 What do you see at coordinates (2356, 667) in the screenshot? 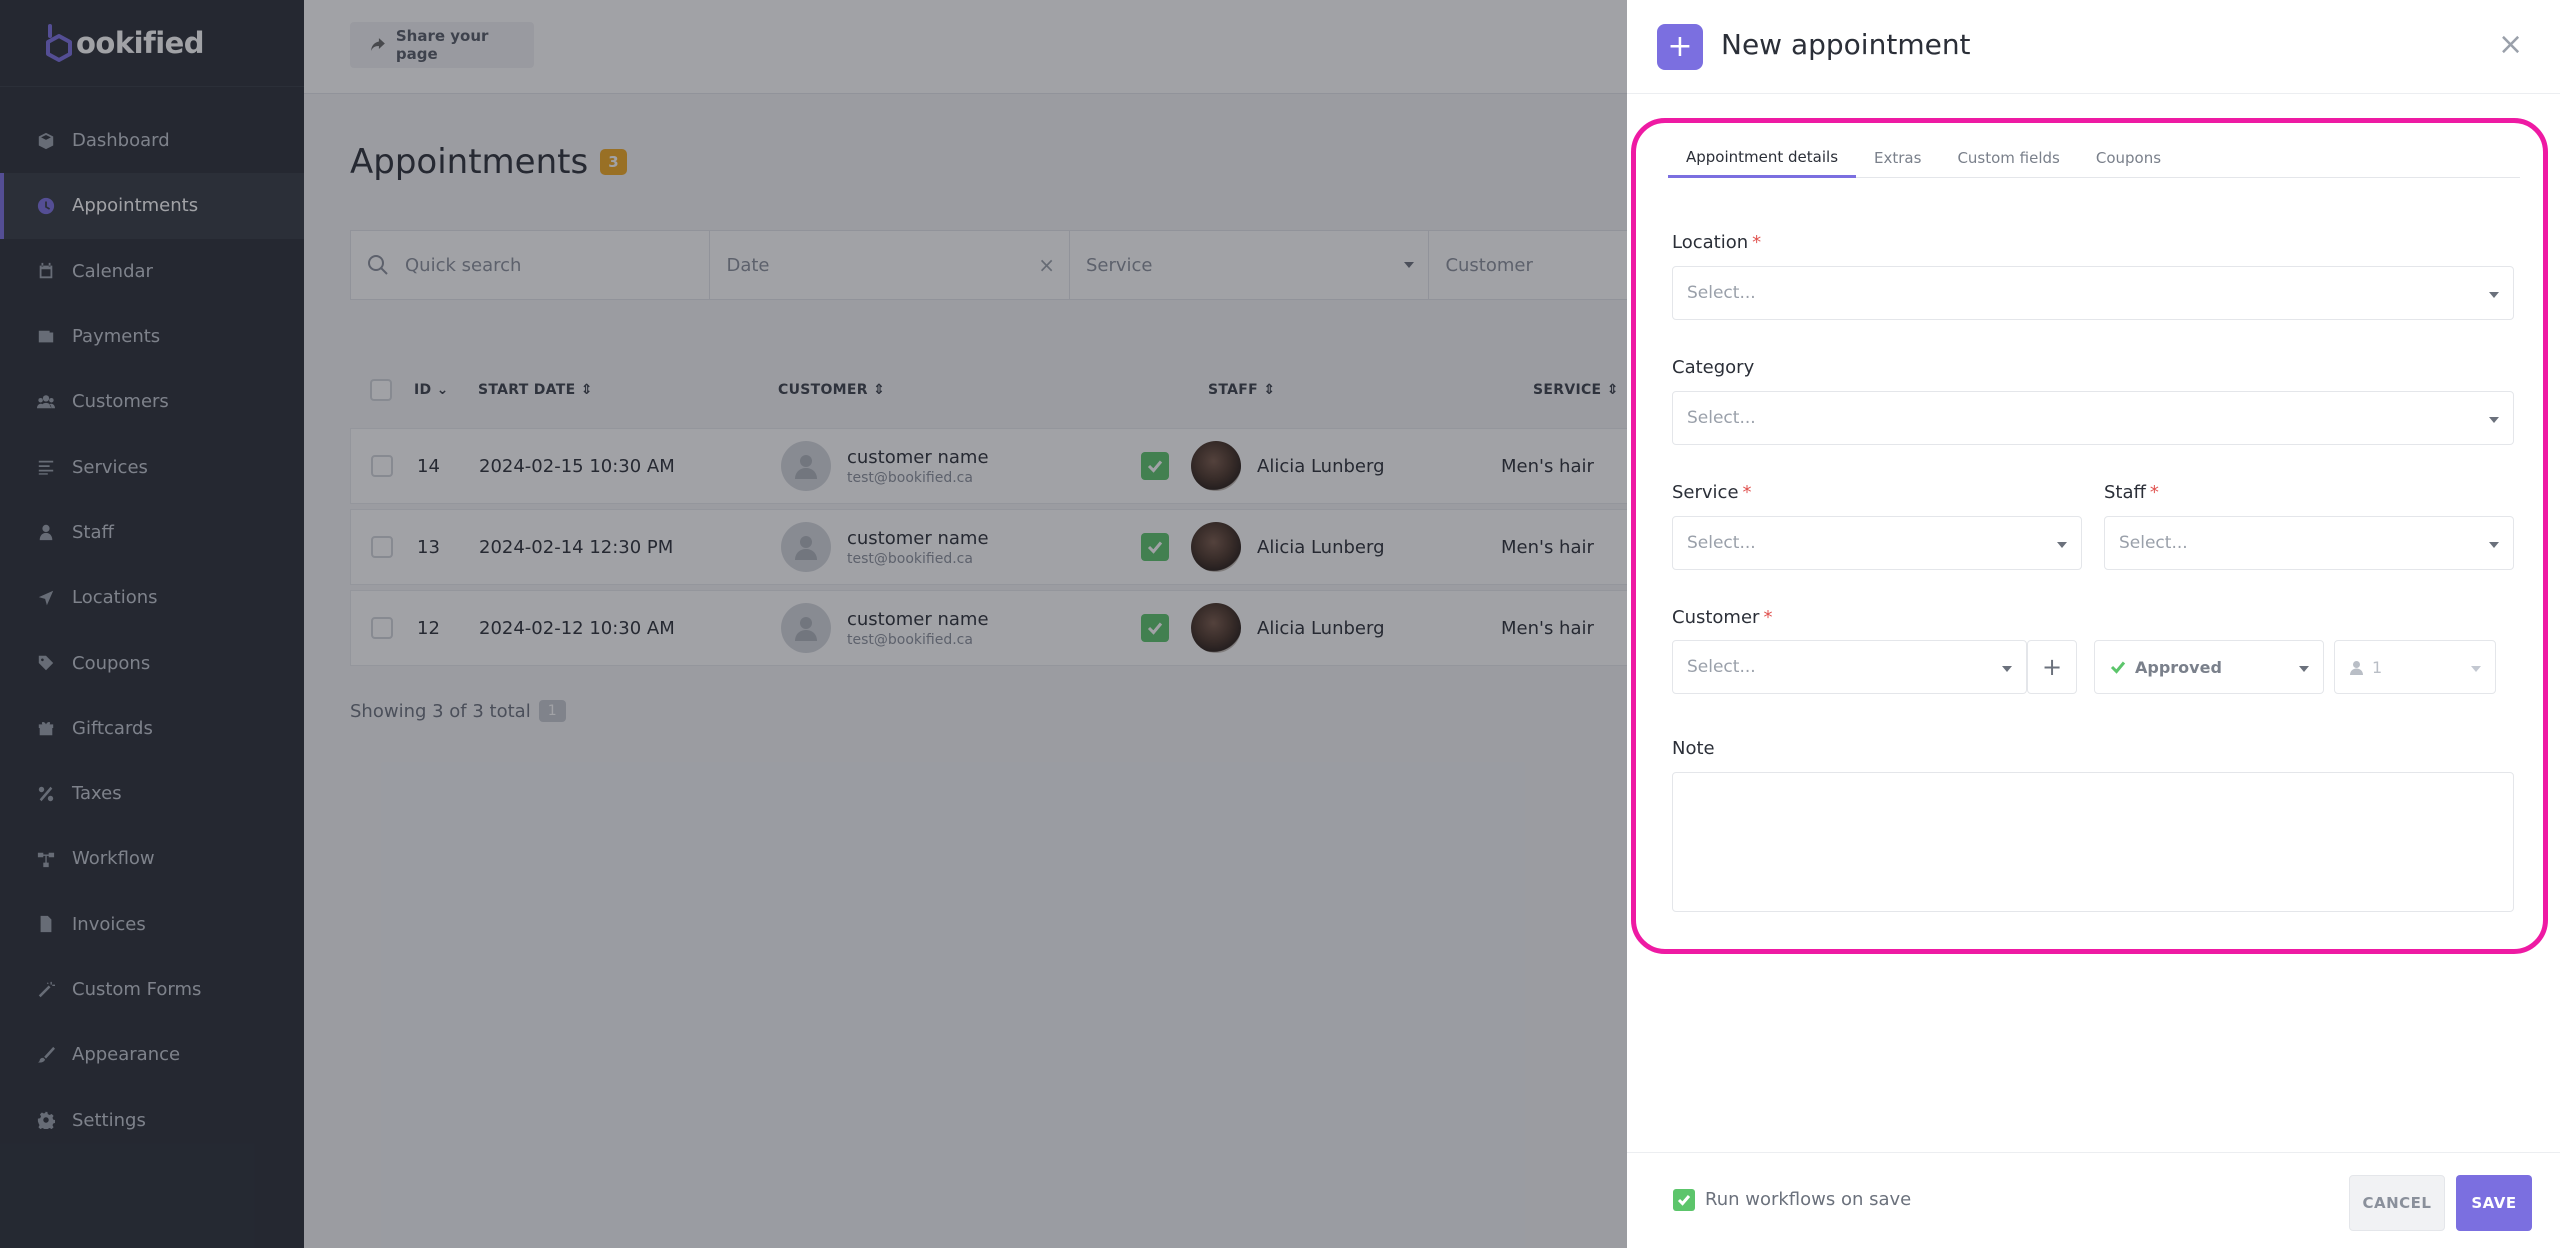
I see `user-icon` at bounding box center [2356, 667].